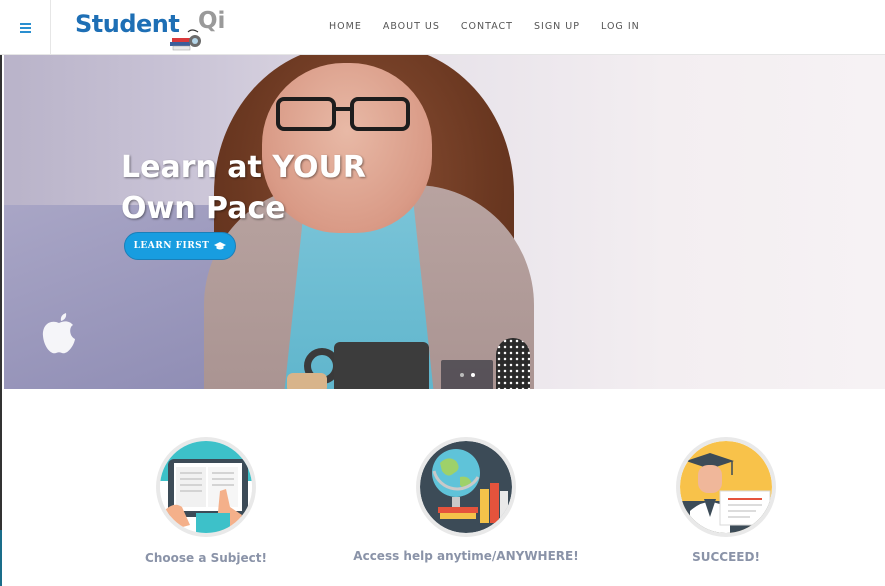 The width and height of the screenshot is (885, 586). Describe the element at coordinates (487, 26) in the screenshot. I see `nav-contact: CONTACT` at that location.